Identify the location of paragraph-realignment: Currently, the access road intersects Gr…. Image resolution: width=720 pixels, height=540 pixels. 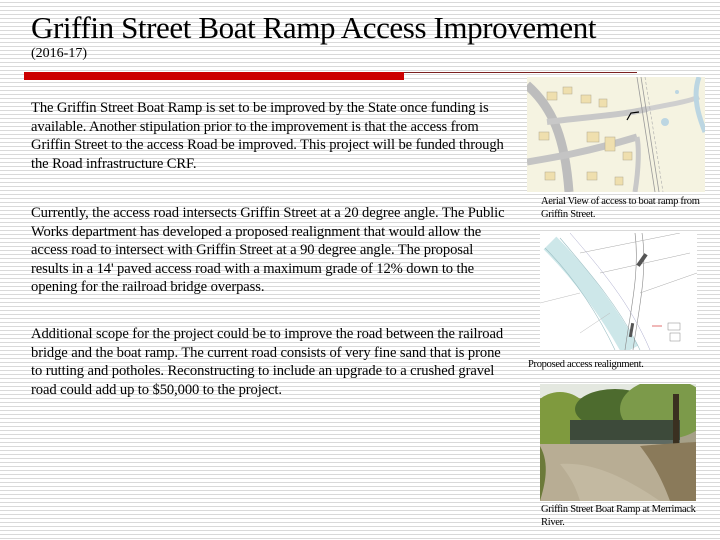
(268, 250).